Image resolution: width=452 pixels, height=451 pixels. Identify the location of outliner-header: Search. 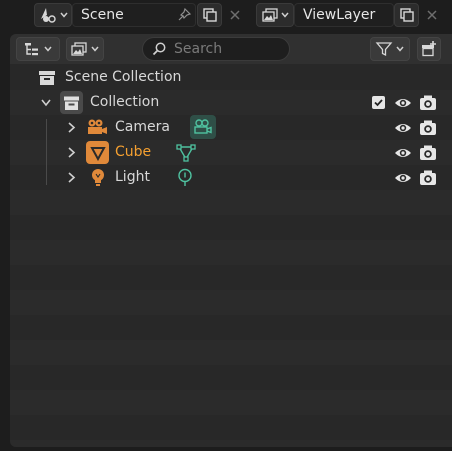
(231, 49).